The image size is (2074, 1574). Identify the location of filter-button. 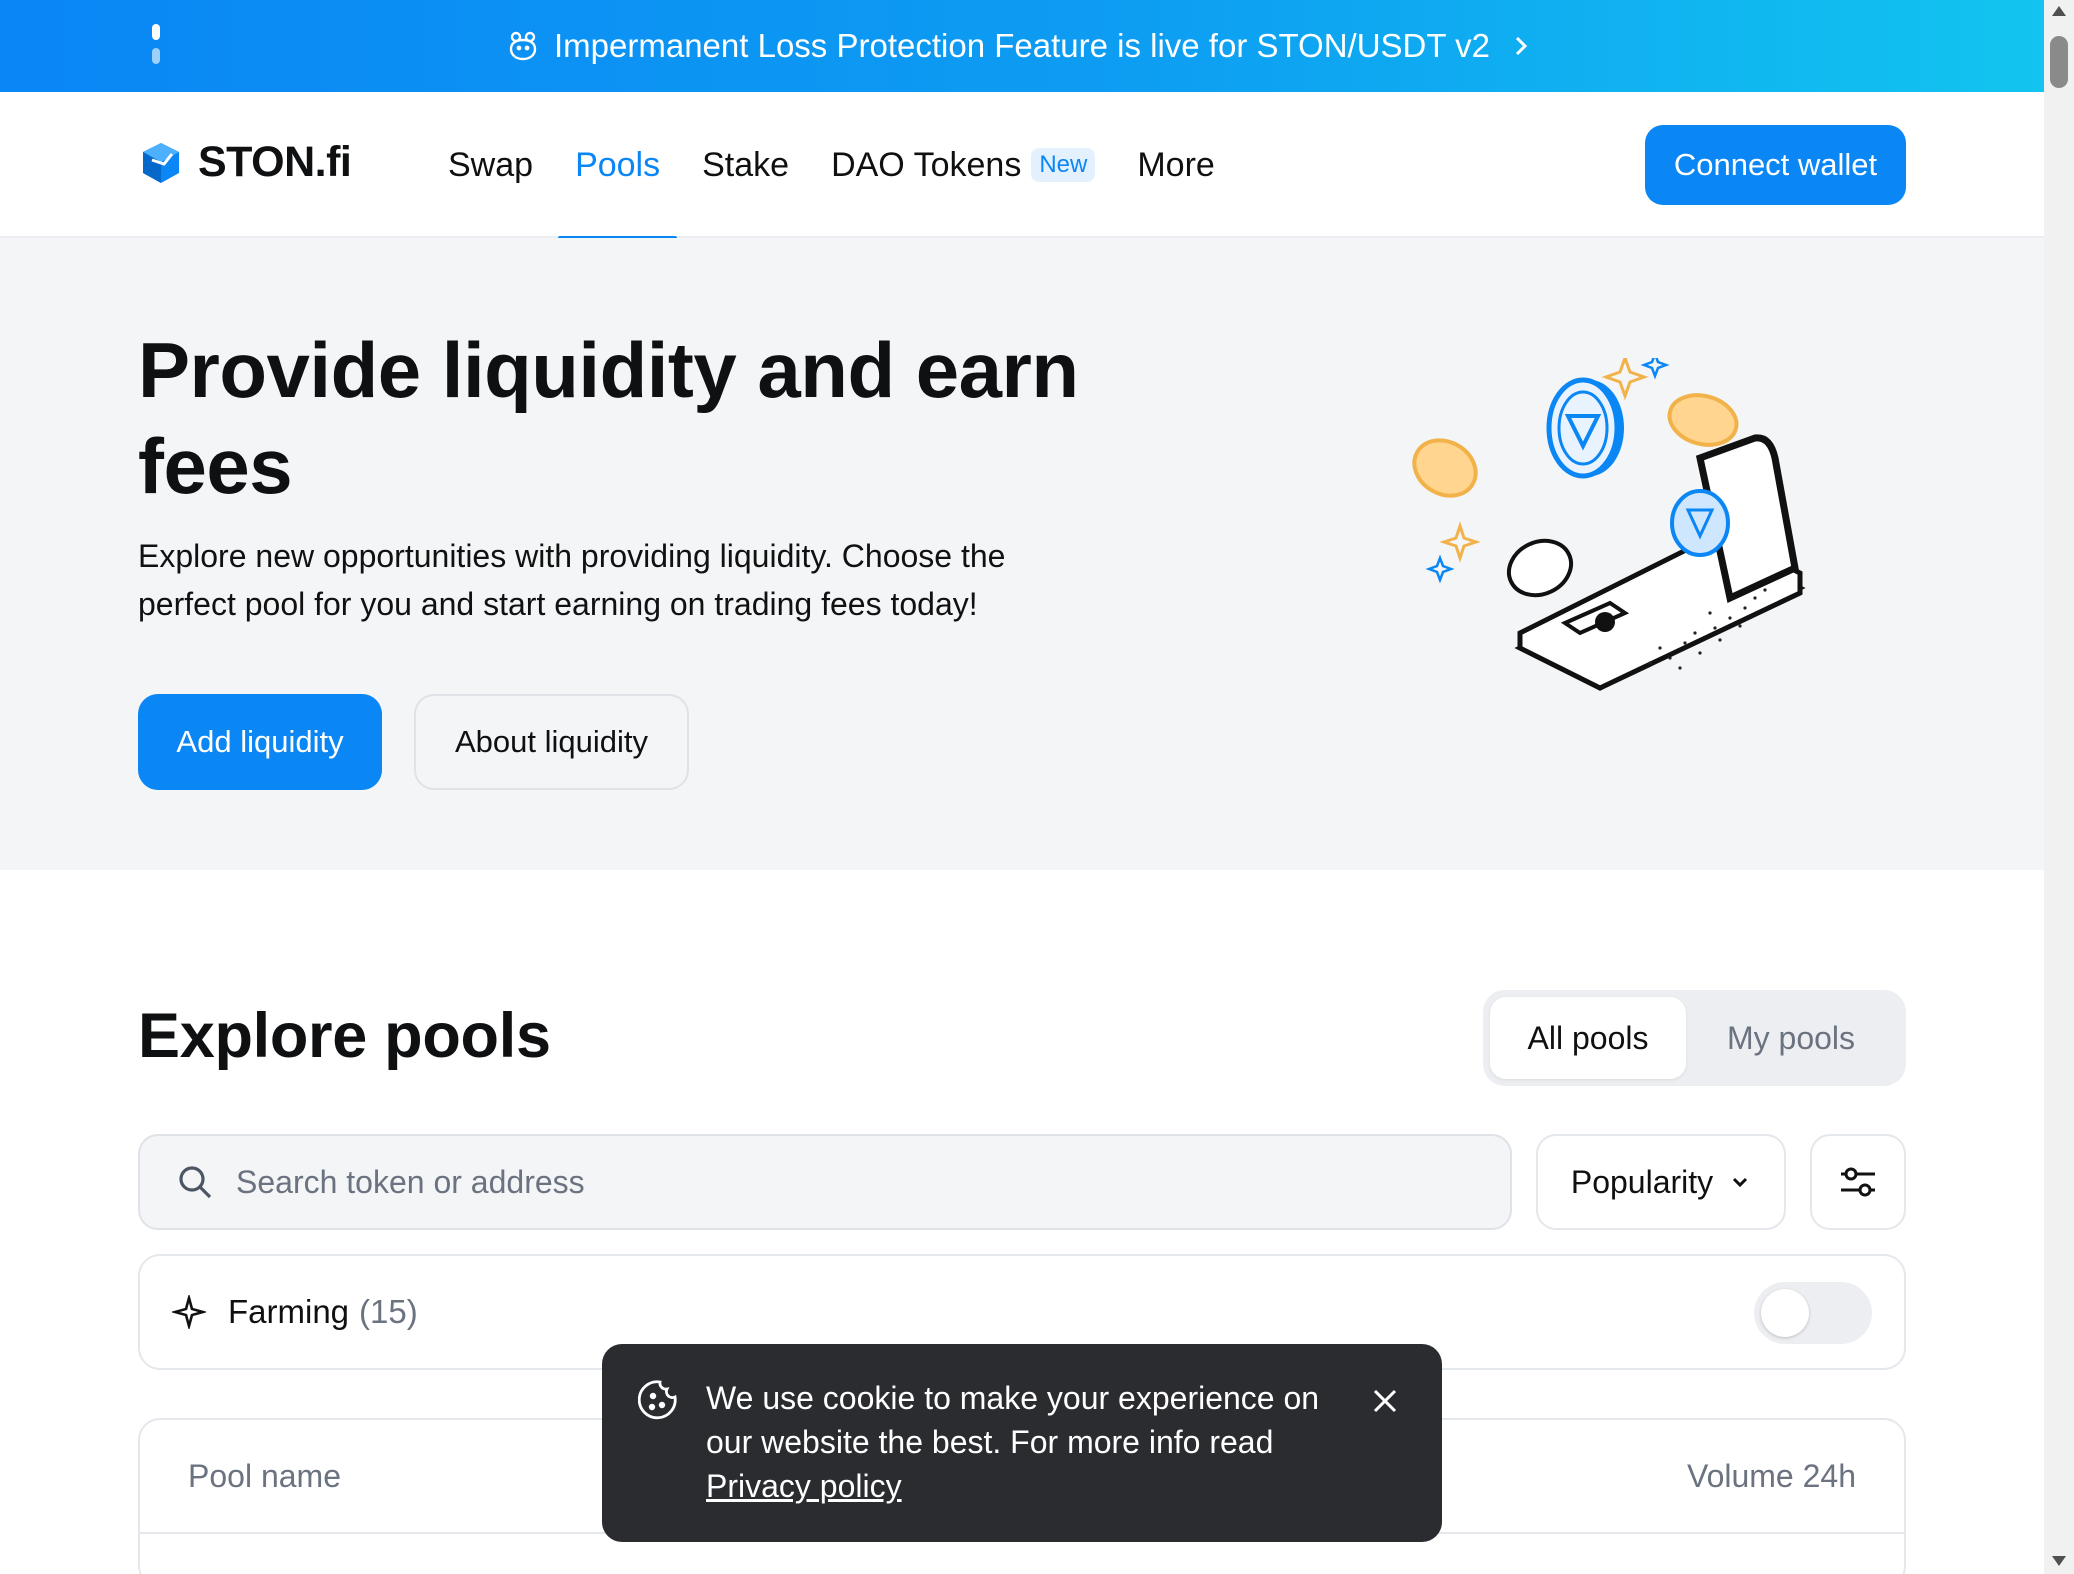
(1858, 1182).